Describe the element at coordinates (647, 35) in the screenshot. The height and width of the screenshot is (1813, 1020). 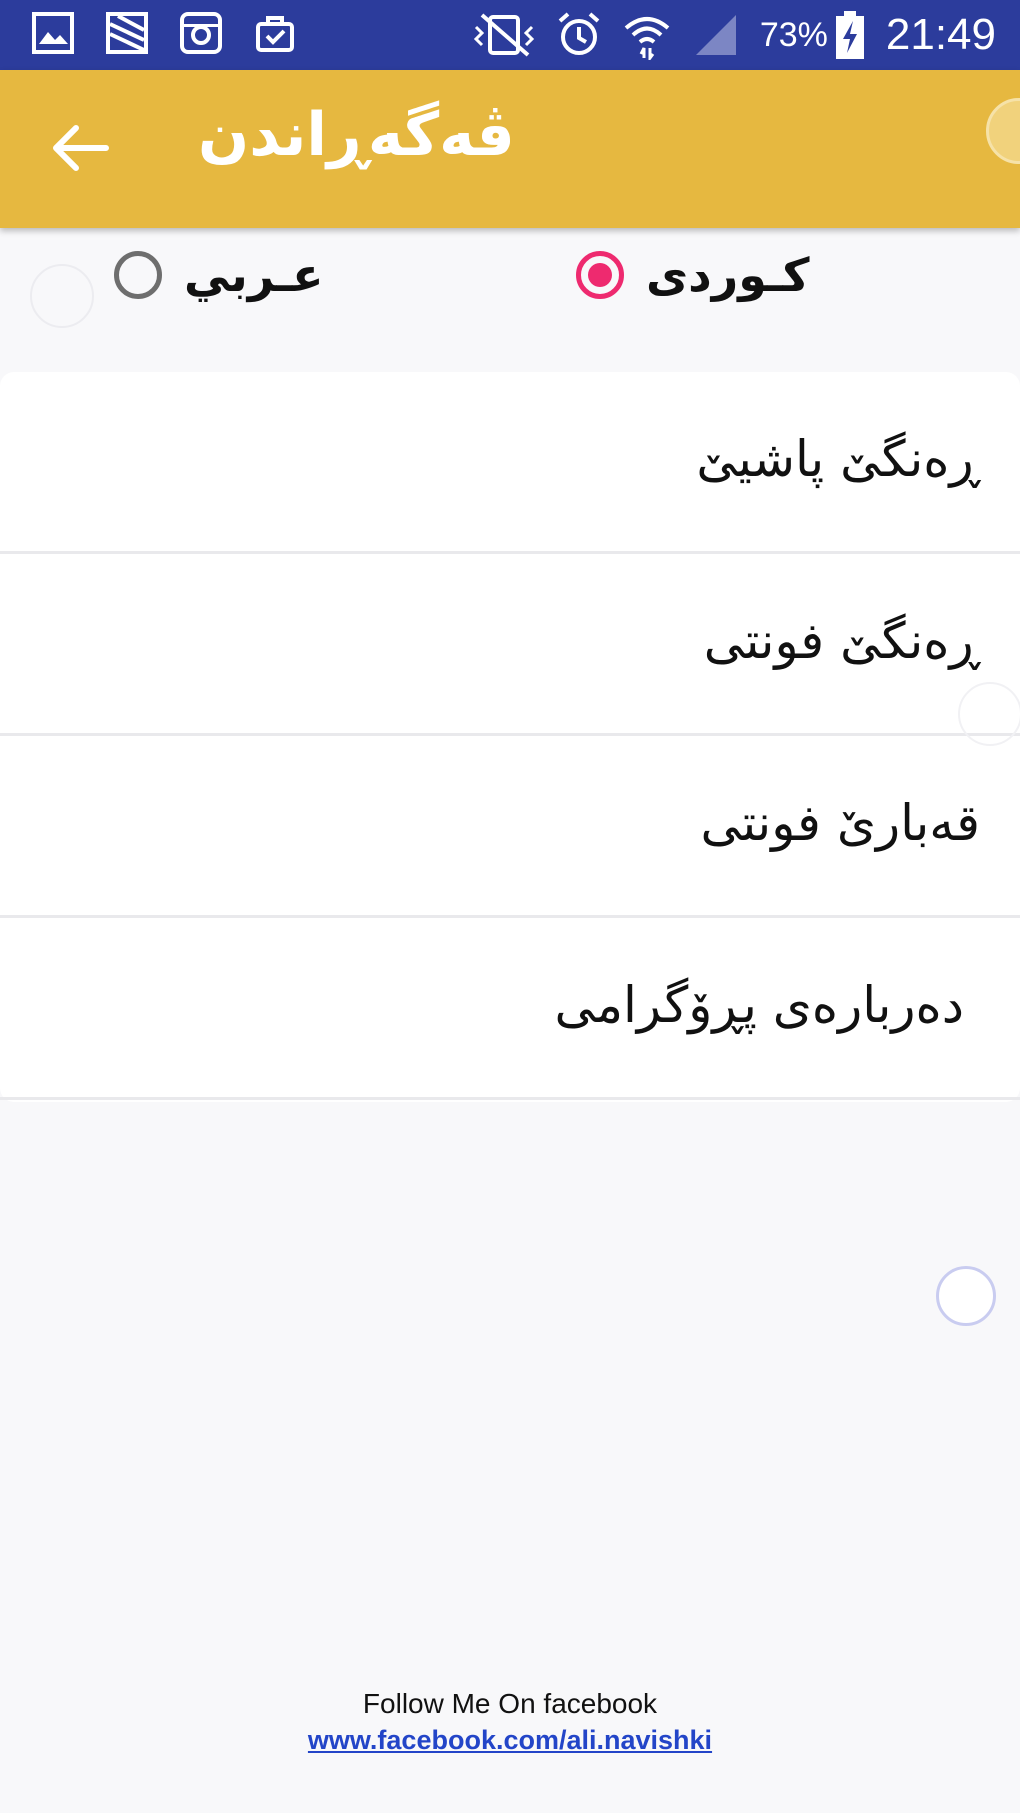
I see `wifi-icon` at that location.